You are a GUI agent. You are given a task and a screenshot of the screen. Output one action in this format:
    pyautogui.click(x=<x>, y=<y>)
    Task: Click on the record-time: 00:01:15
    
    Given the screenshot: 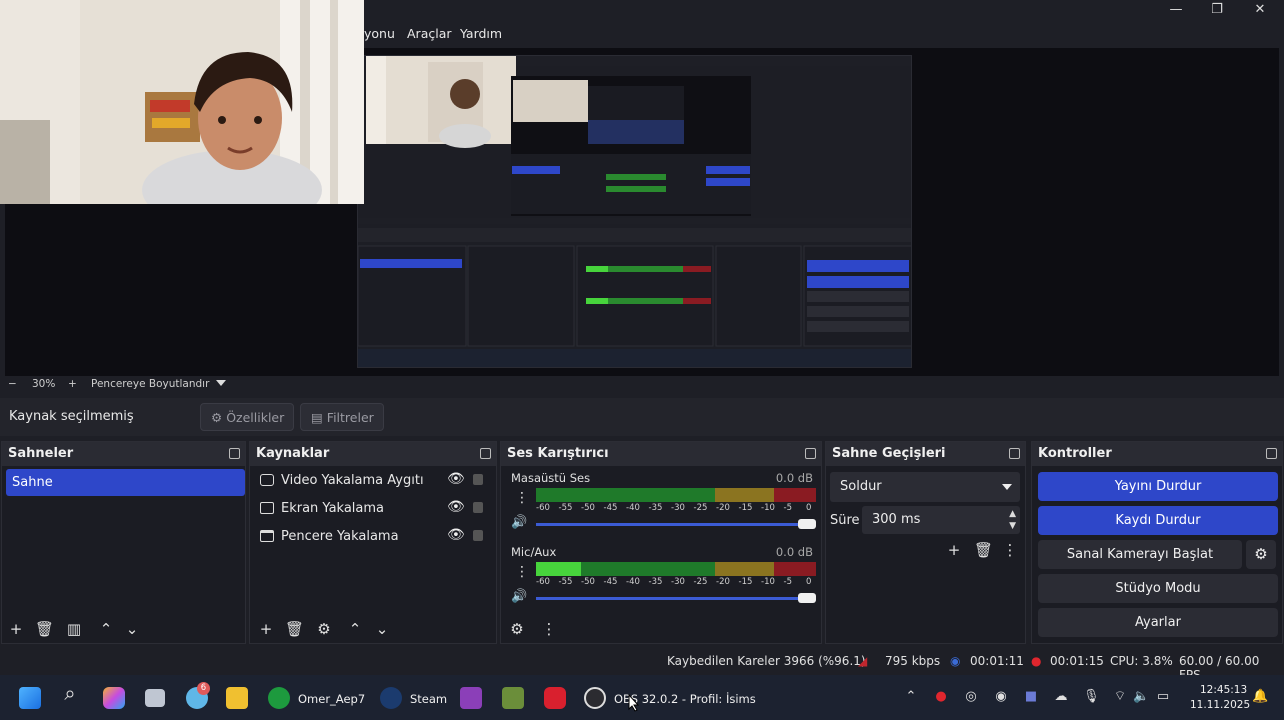 What is the action you would take?
    pyautogui.click(x=1077, y=661)
    